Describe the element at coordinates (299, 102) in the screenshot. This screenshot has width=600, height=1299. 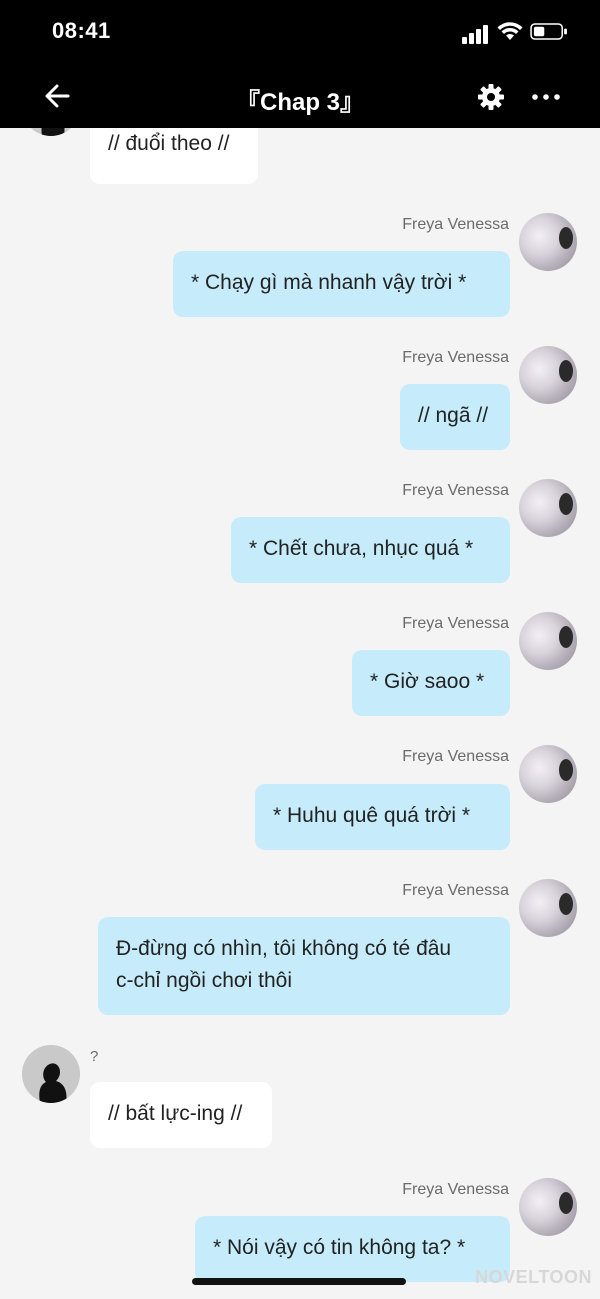
I see `page-title: 『Chap 3』` at that location.